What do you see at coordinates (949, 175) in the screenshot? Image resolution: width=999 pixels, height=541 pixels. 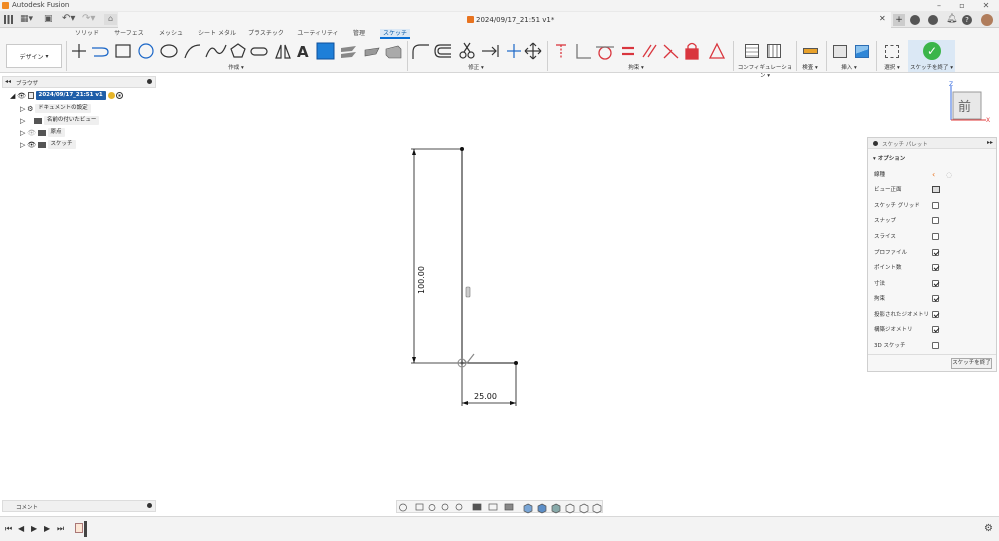 I see `centerline-icon: ◌` at bounding box center [949, 175].